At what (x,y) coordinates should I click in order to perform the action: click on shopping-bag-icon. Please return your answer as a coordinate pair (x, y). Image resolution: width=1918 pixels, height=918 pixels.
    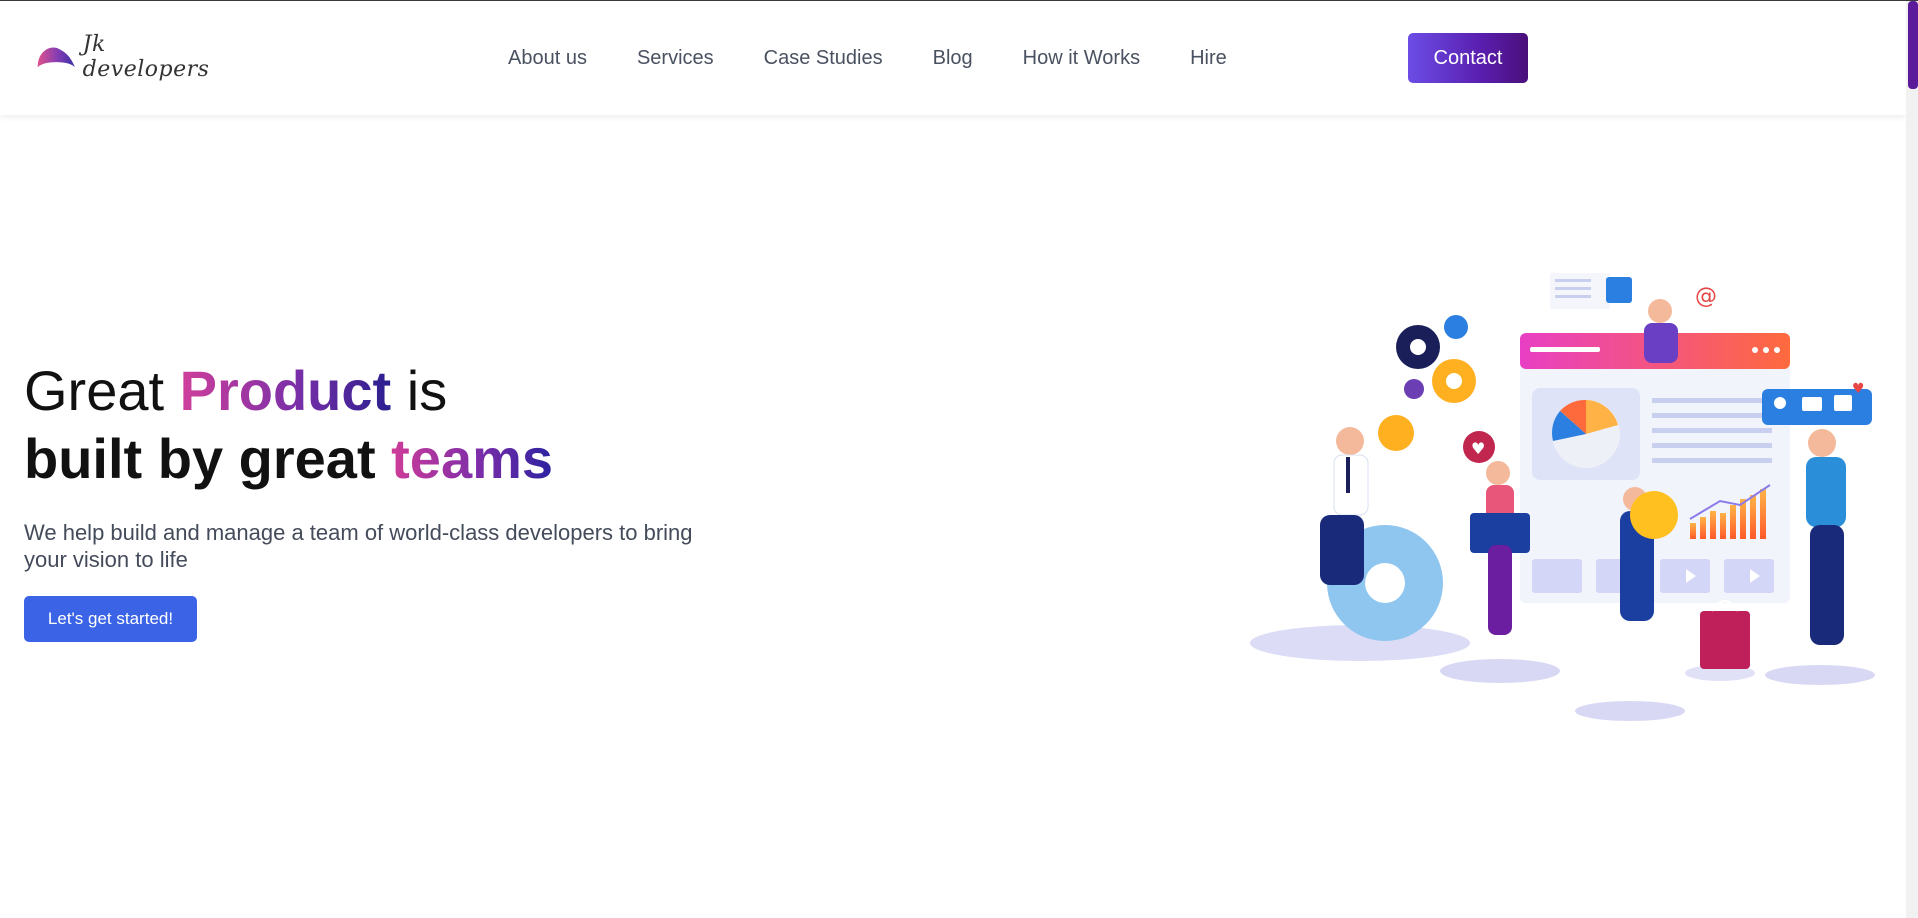
    Looking at the image, I should click on (1725, 640).